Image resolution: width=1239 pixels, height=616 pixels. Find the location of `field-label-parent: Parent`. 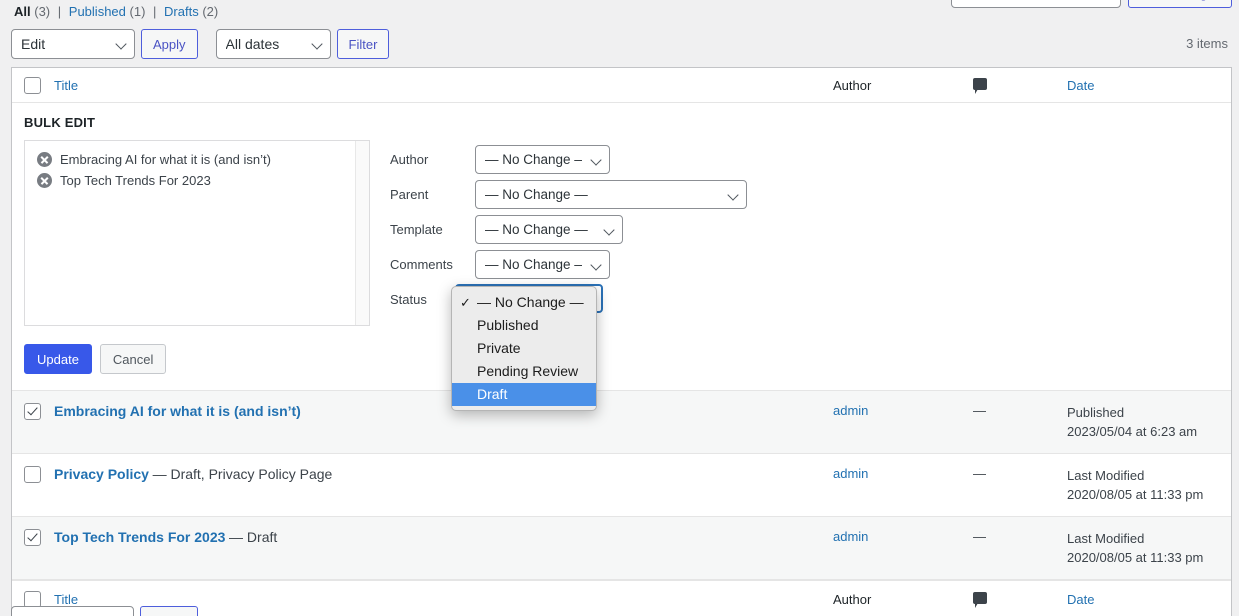

field-label-parent: Parent is located at coordinates (409, 194).